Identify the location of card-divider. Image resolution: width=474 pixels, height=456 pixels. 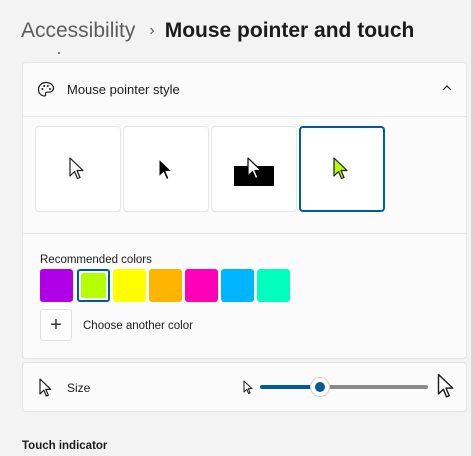
(244, 233).